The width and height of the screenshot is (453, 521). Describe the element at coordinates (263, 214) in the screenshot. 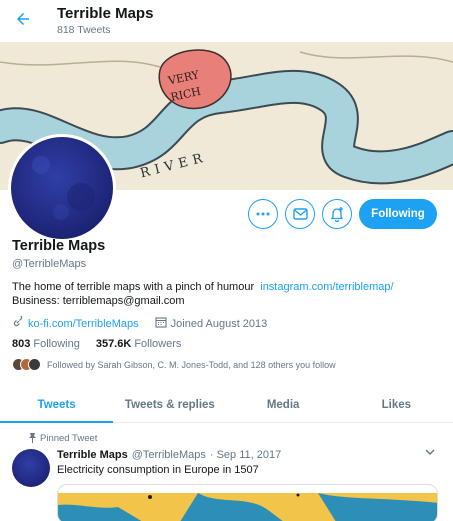

I see `more-options-button` at that location.